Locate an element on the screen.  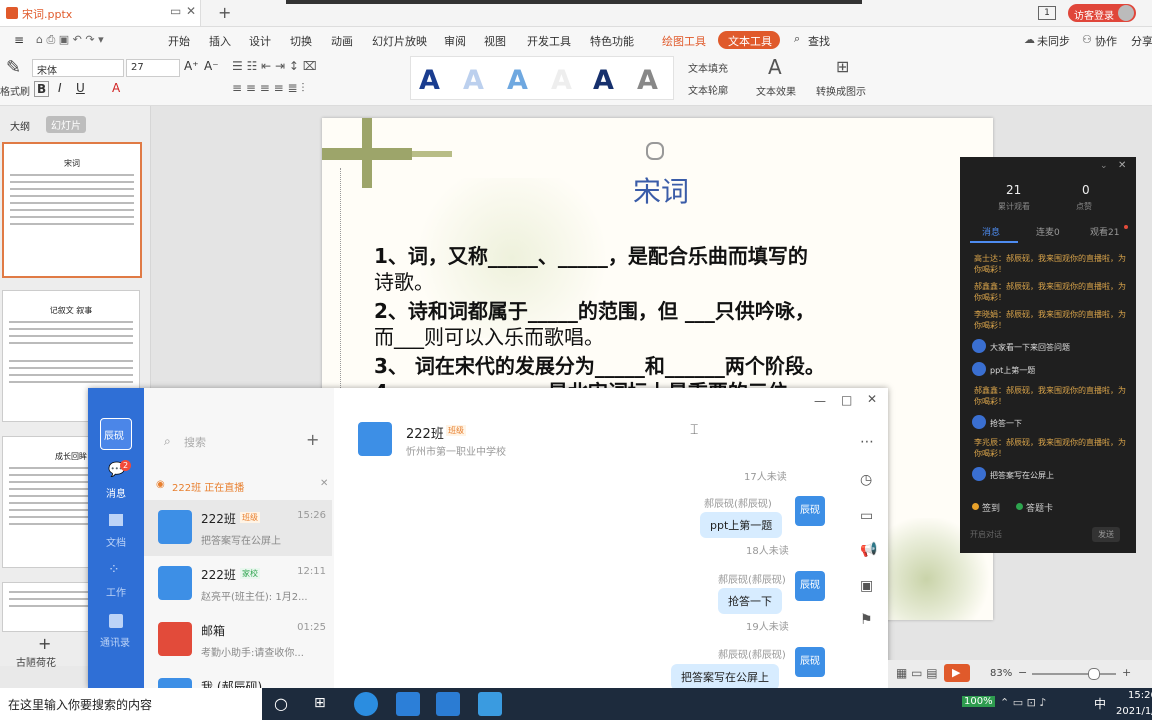
bold-button: B is located at coordinates (42, 89).